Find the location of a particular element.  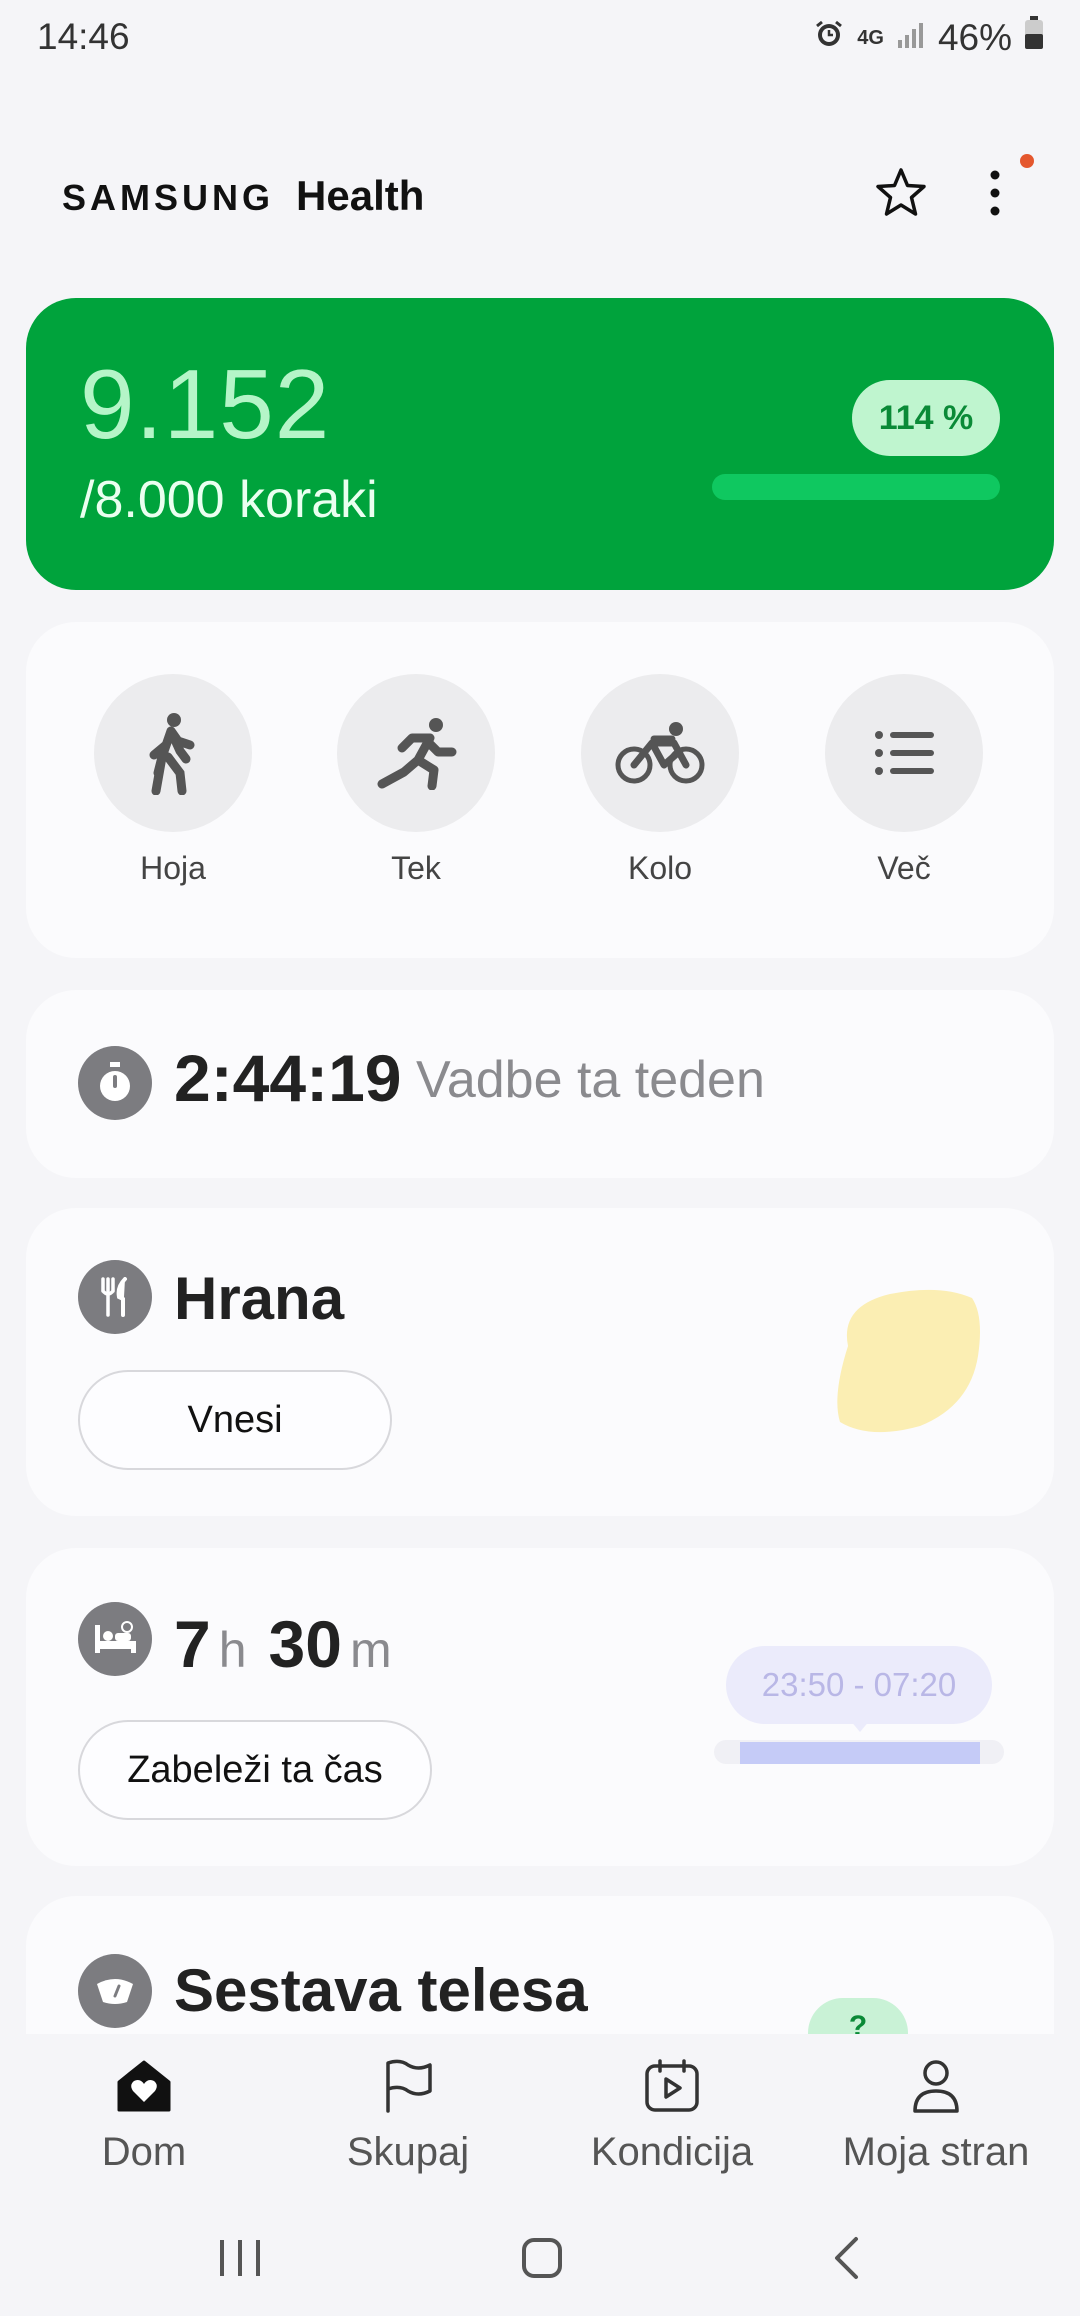

activity-more: Več is located at coordinates (904, 780).